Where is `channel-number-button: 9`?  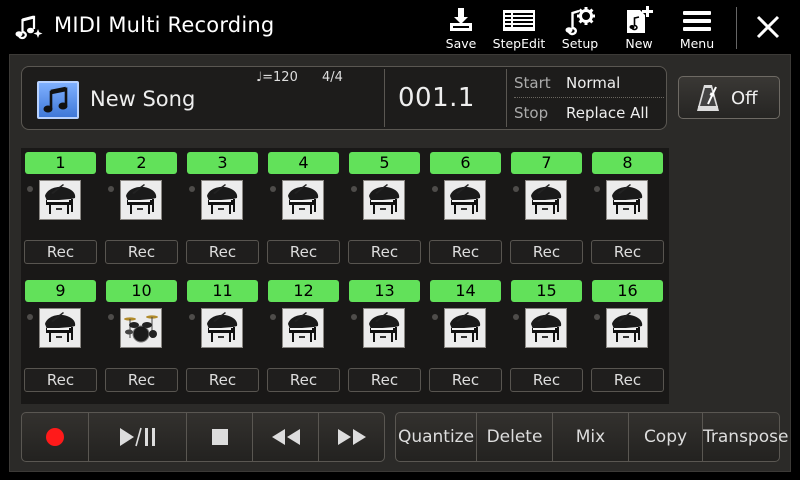
channel-number-button: 9 is located at coordinates (60, 291).